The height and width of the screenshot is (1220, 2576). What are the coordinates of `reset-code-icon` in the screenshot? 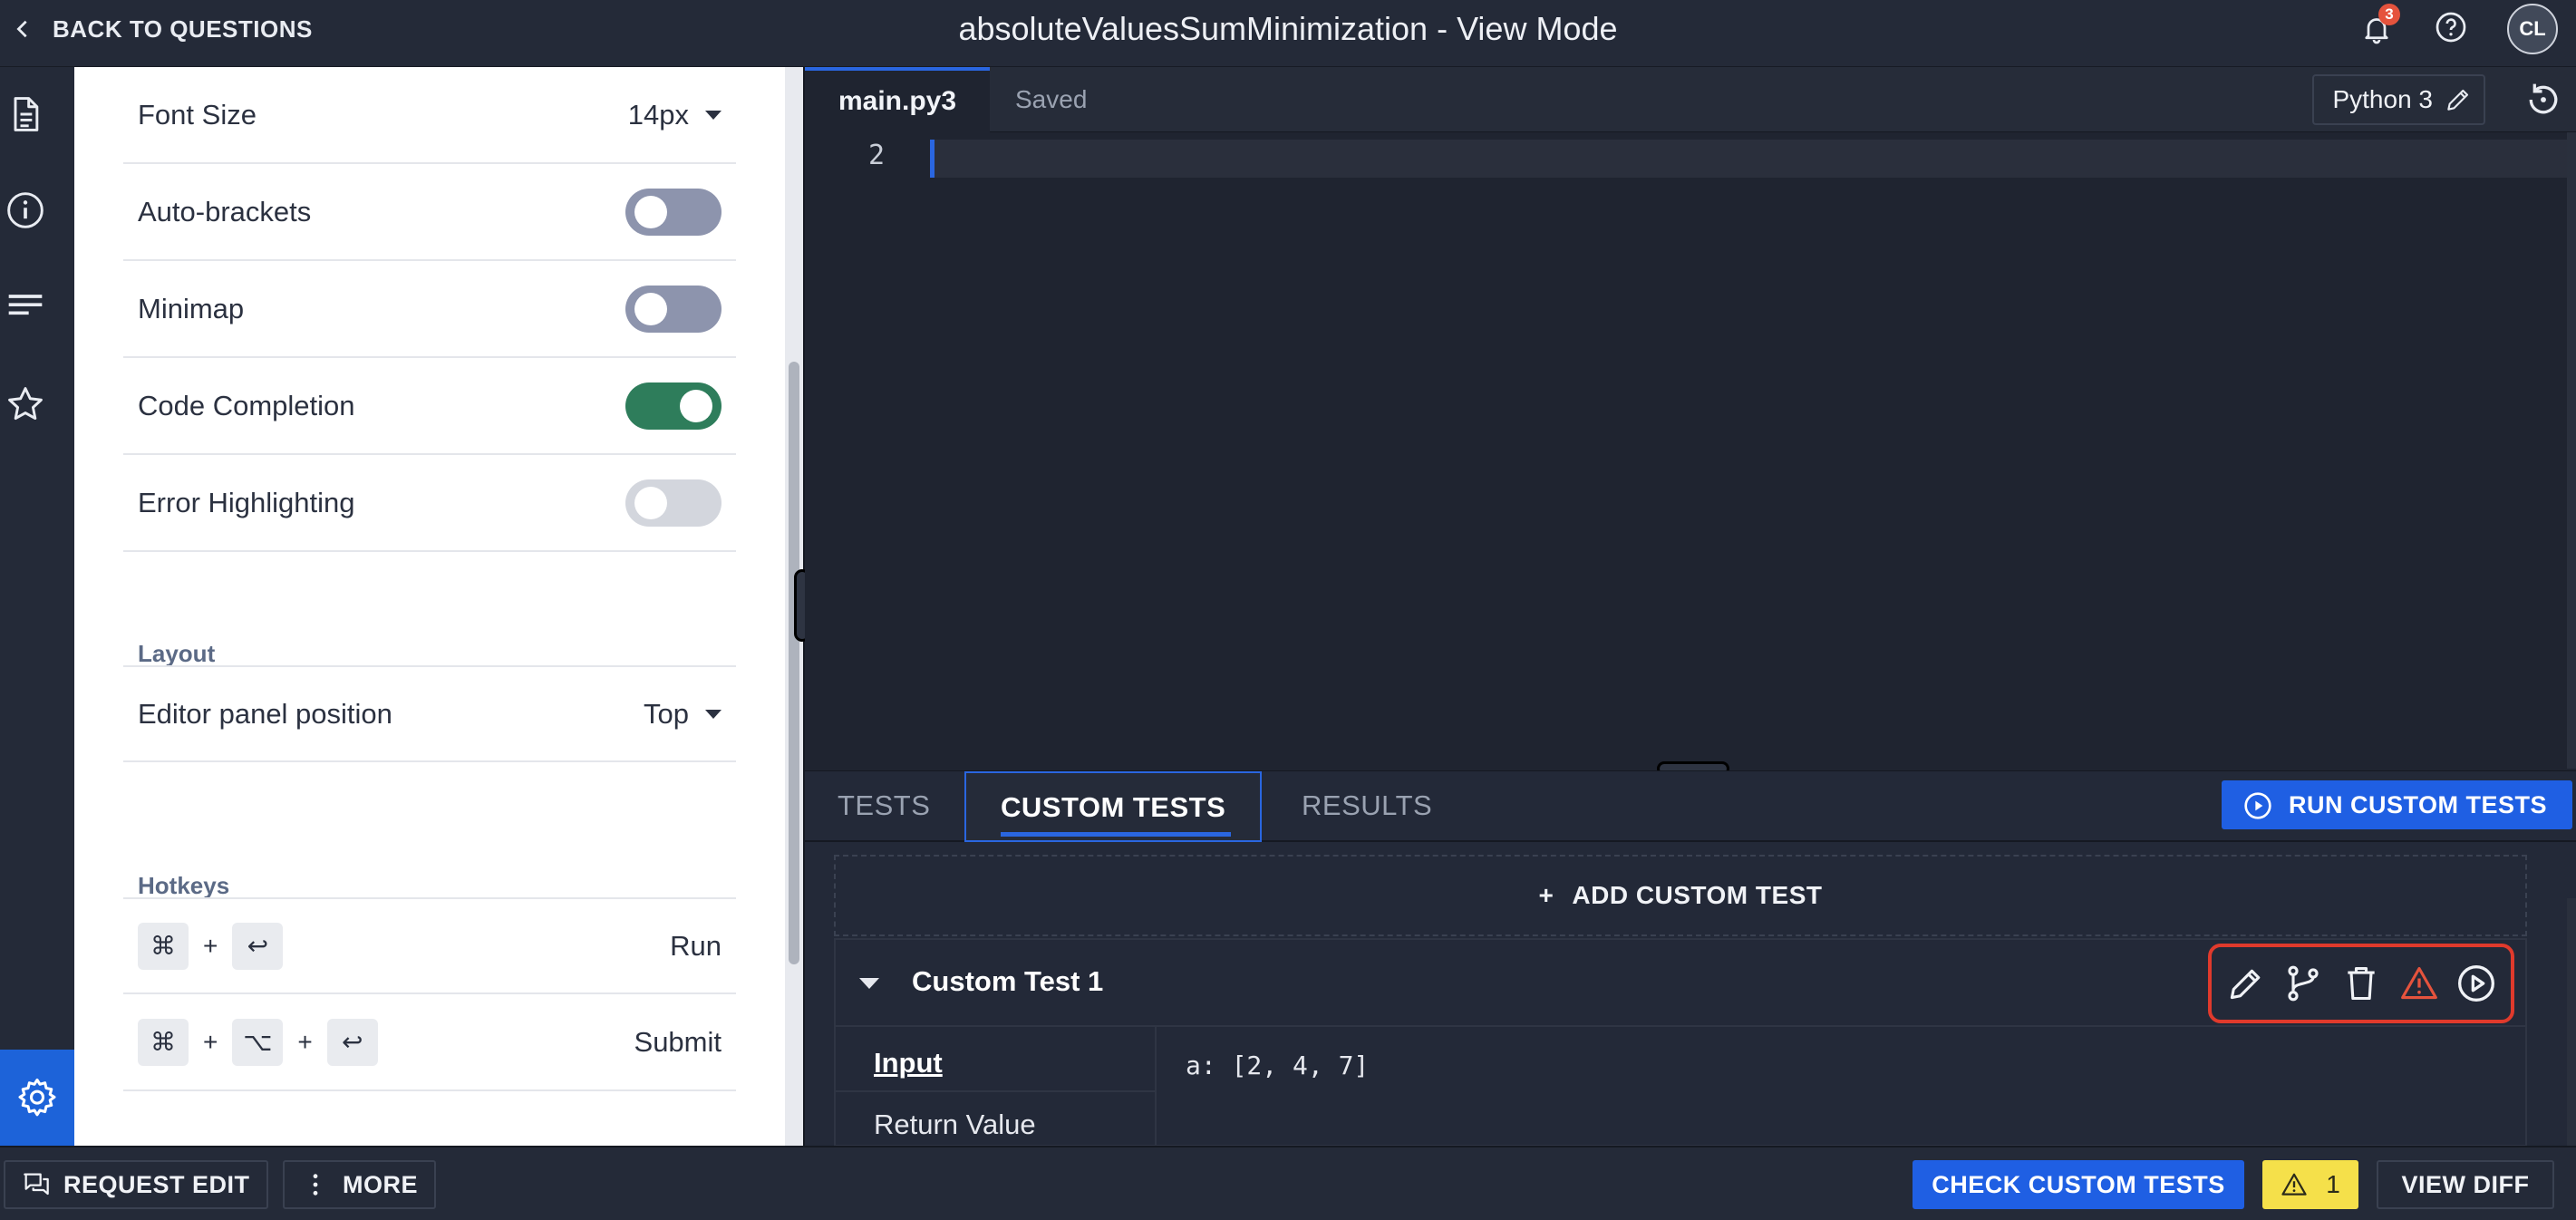 It's located at (2543, 100).